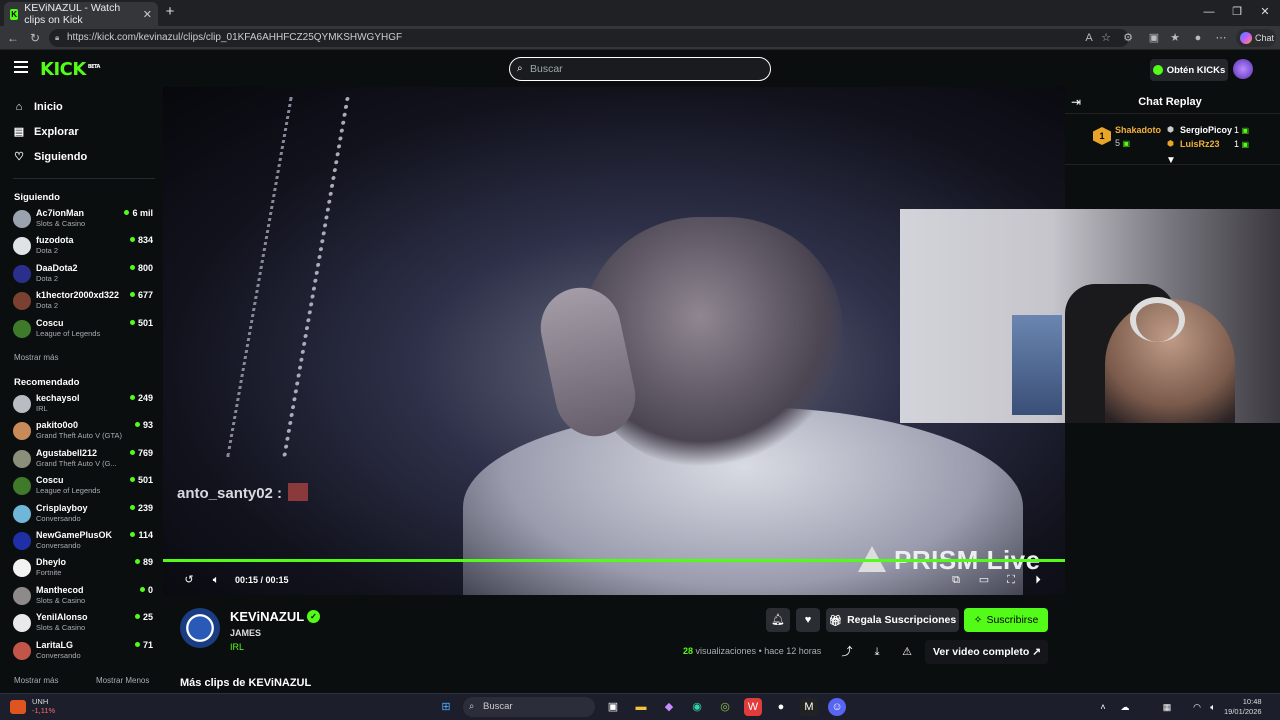 The width and height of the screenshot is (1280, 720). Describe the element at coordinates (83, 624) in the screenshot. I see `sidebar-channel: YeniIAlonso Slots & Casino 25` at that location.